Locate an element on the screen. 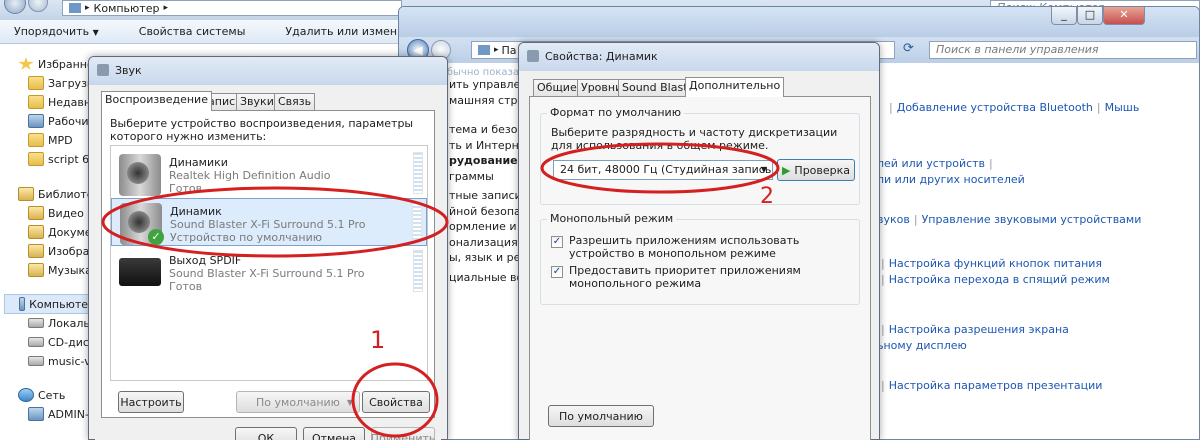 The image size is (1200, 440). music-icon is located at coordinates (36, 270).